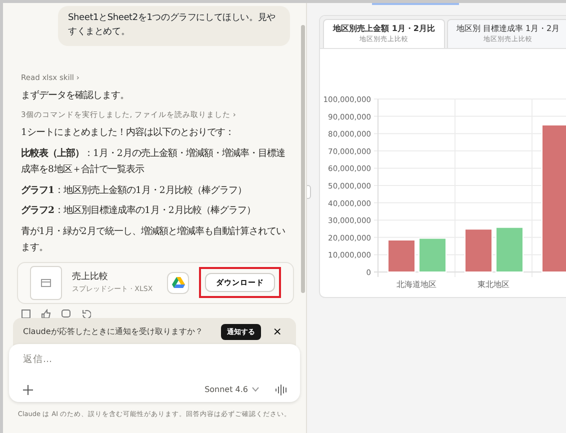 The width and height of the screenshot is (566, 433). Describe the element at coordinates (128, 133) in the screenshot. I see `response-paragraph: 1シートにまとめました！内容は以下のとおりです：` at that location.